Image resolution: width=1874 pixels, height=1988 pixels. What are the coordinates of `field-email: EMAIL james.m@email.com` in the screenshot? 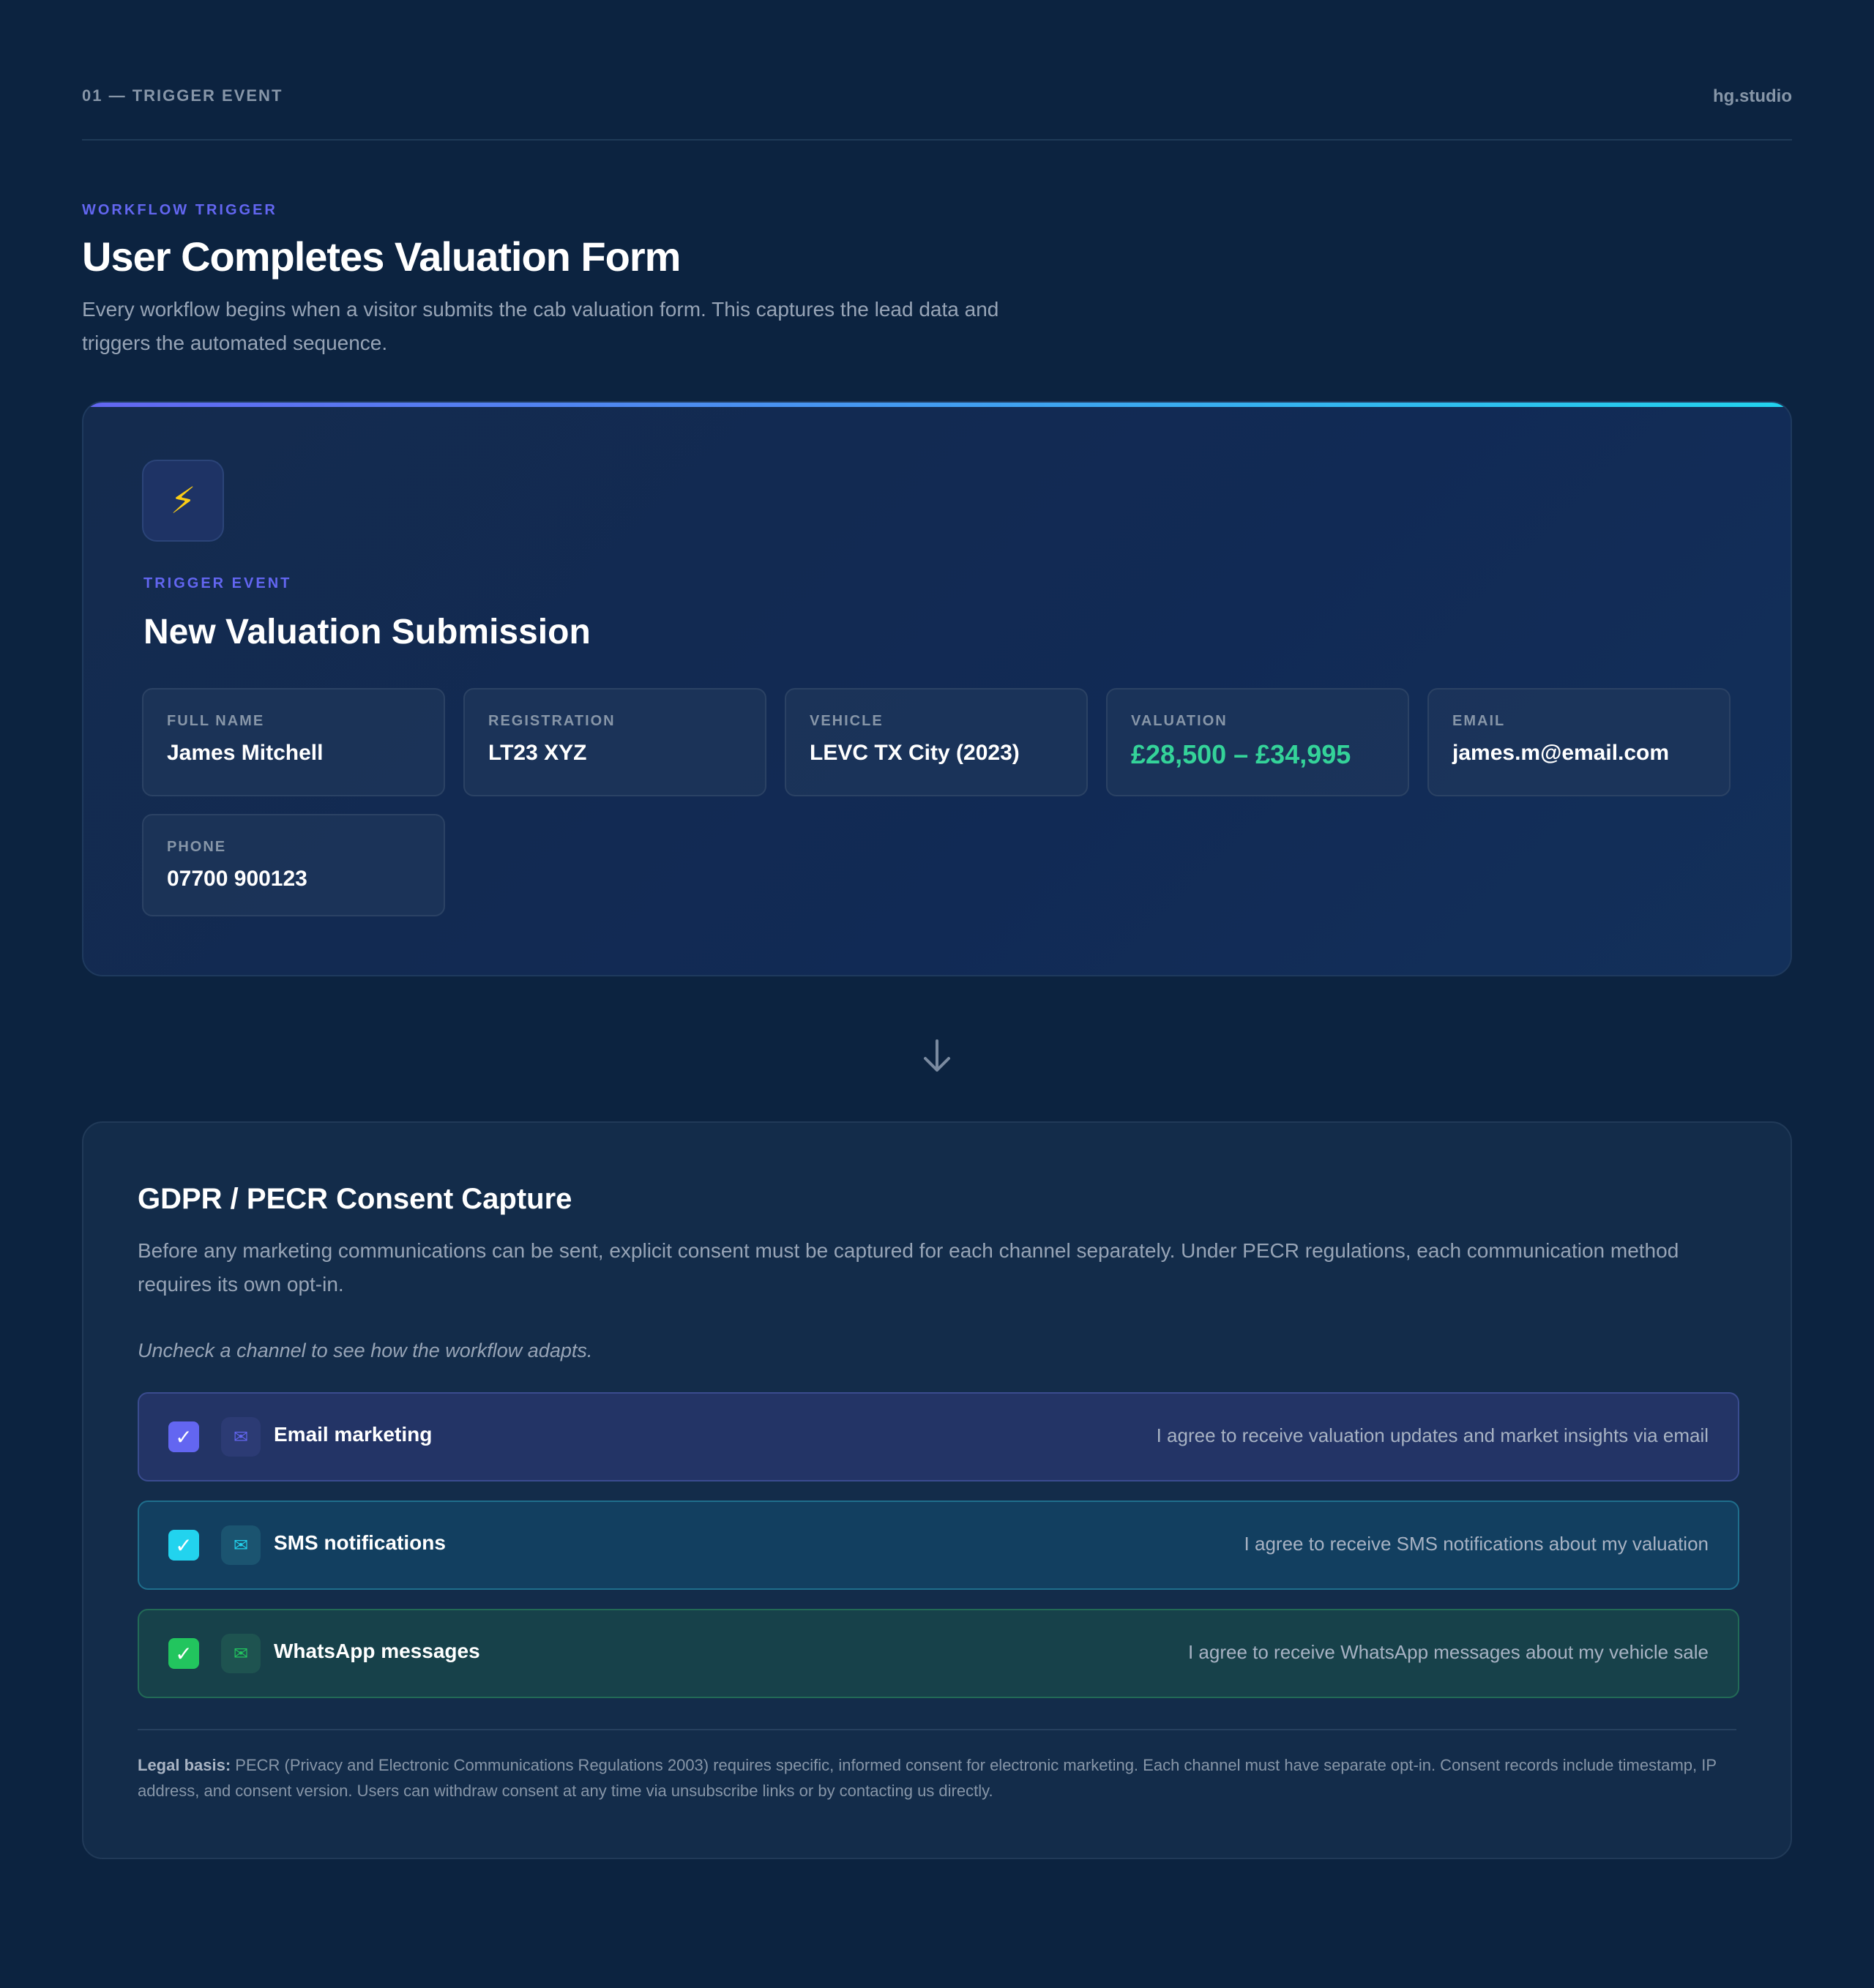 It's located at (1579, 742).